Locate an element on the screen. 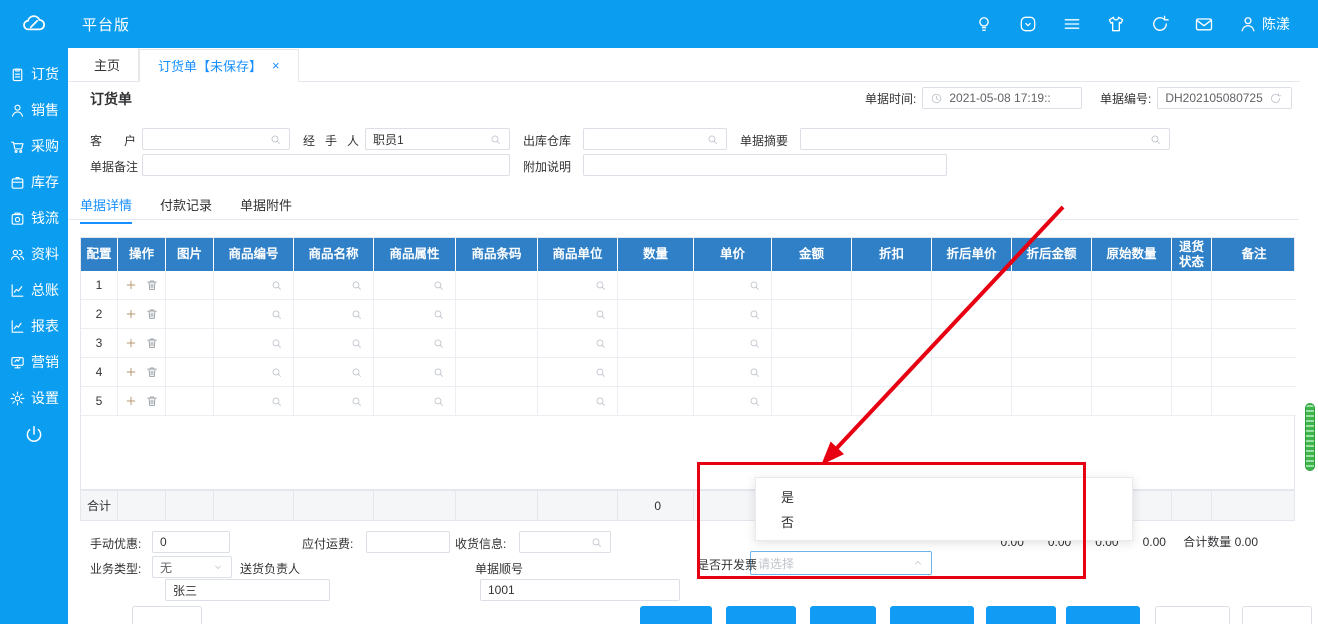 The width and height of the screenshot is (1318, 624). sequence-input is located at coordinates (580, 590).